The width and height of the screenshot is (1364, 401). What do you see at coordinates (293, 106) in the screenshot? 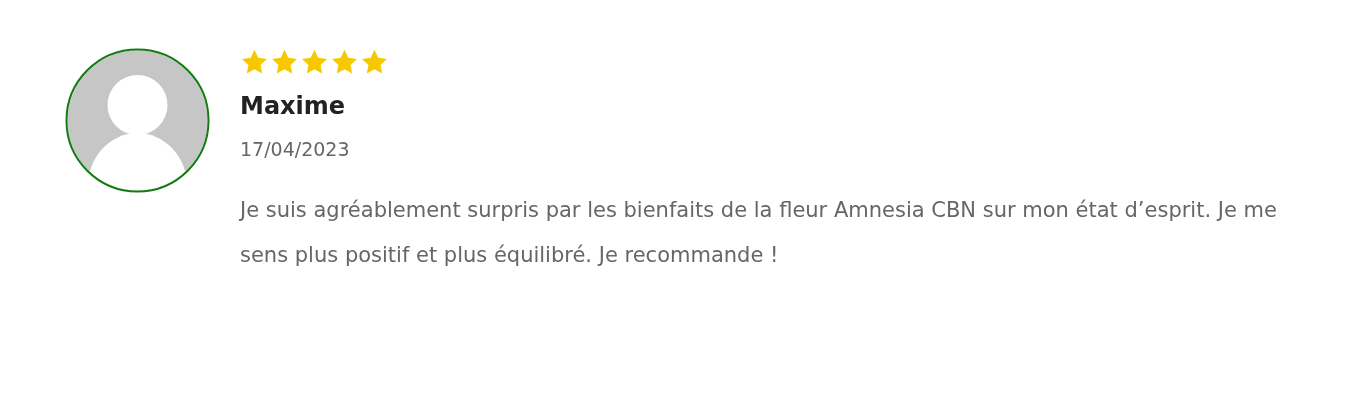
I see `reviewer-name: Maxime` at bounding box center [293, 106].